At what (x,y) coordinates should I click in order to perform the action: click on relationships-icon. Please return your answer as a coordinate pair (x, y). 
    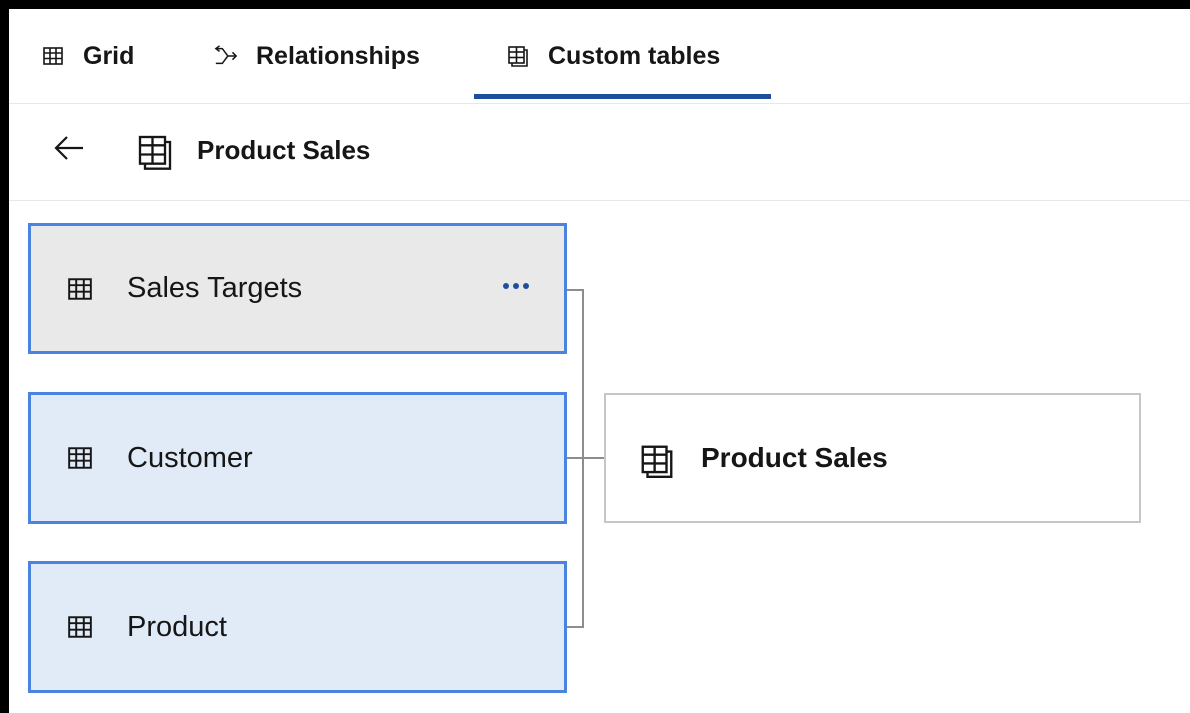
    Looking at the image, I should click on (226, 56).